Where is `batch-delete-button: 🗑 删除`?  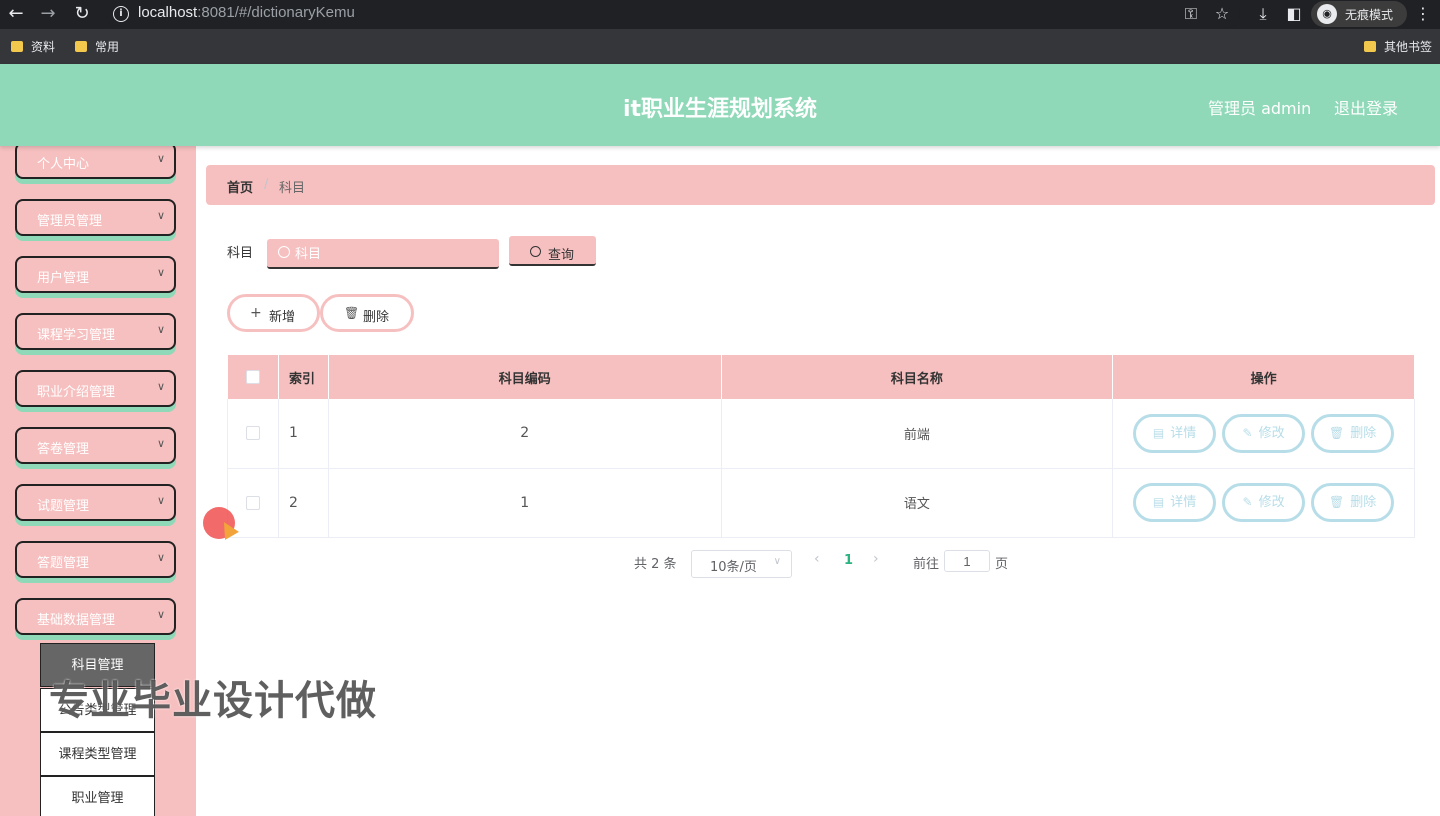
batch-delete-button: 🗑 删除 is located at coordinates (367, 313).